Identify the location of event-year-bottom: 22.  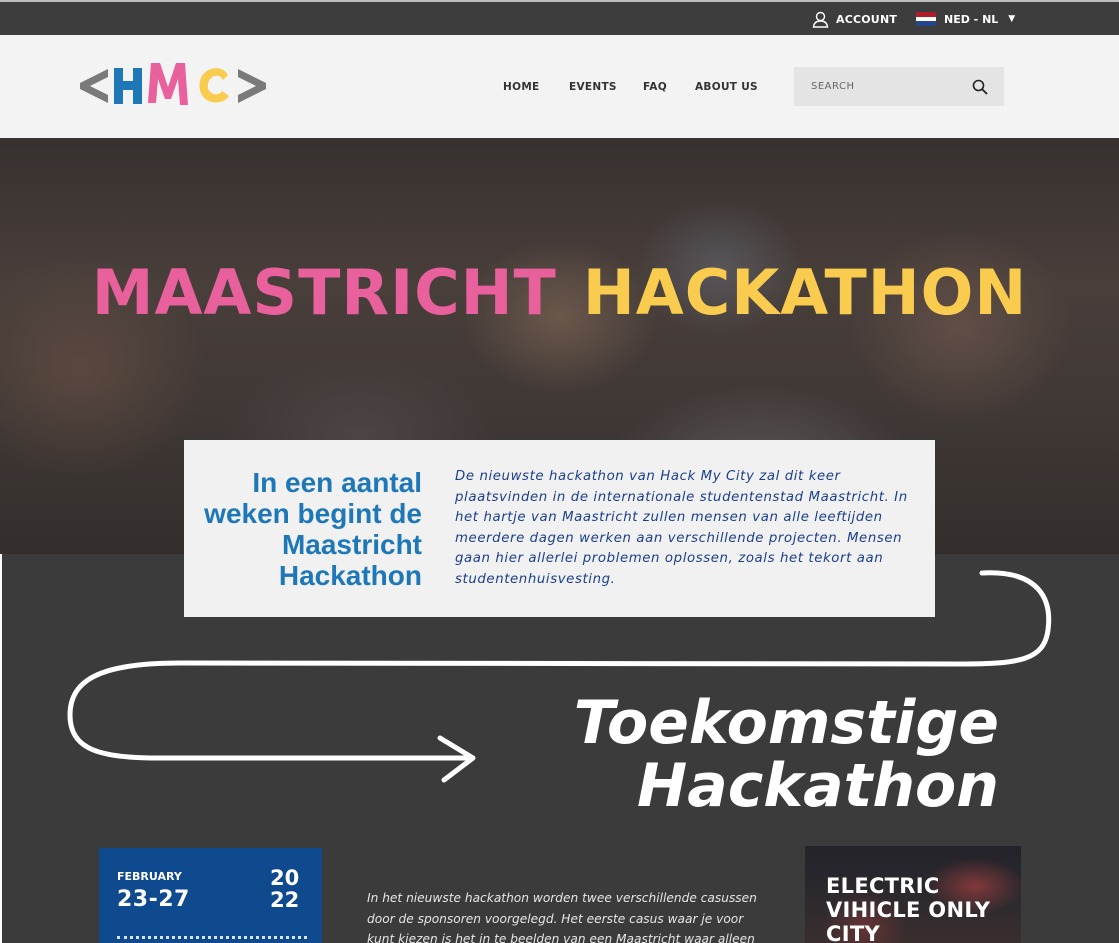
(285, 900).